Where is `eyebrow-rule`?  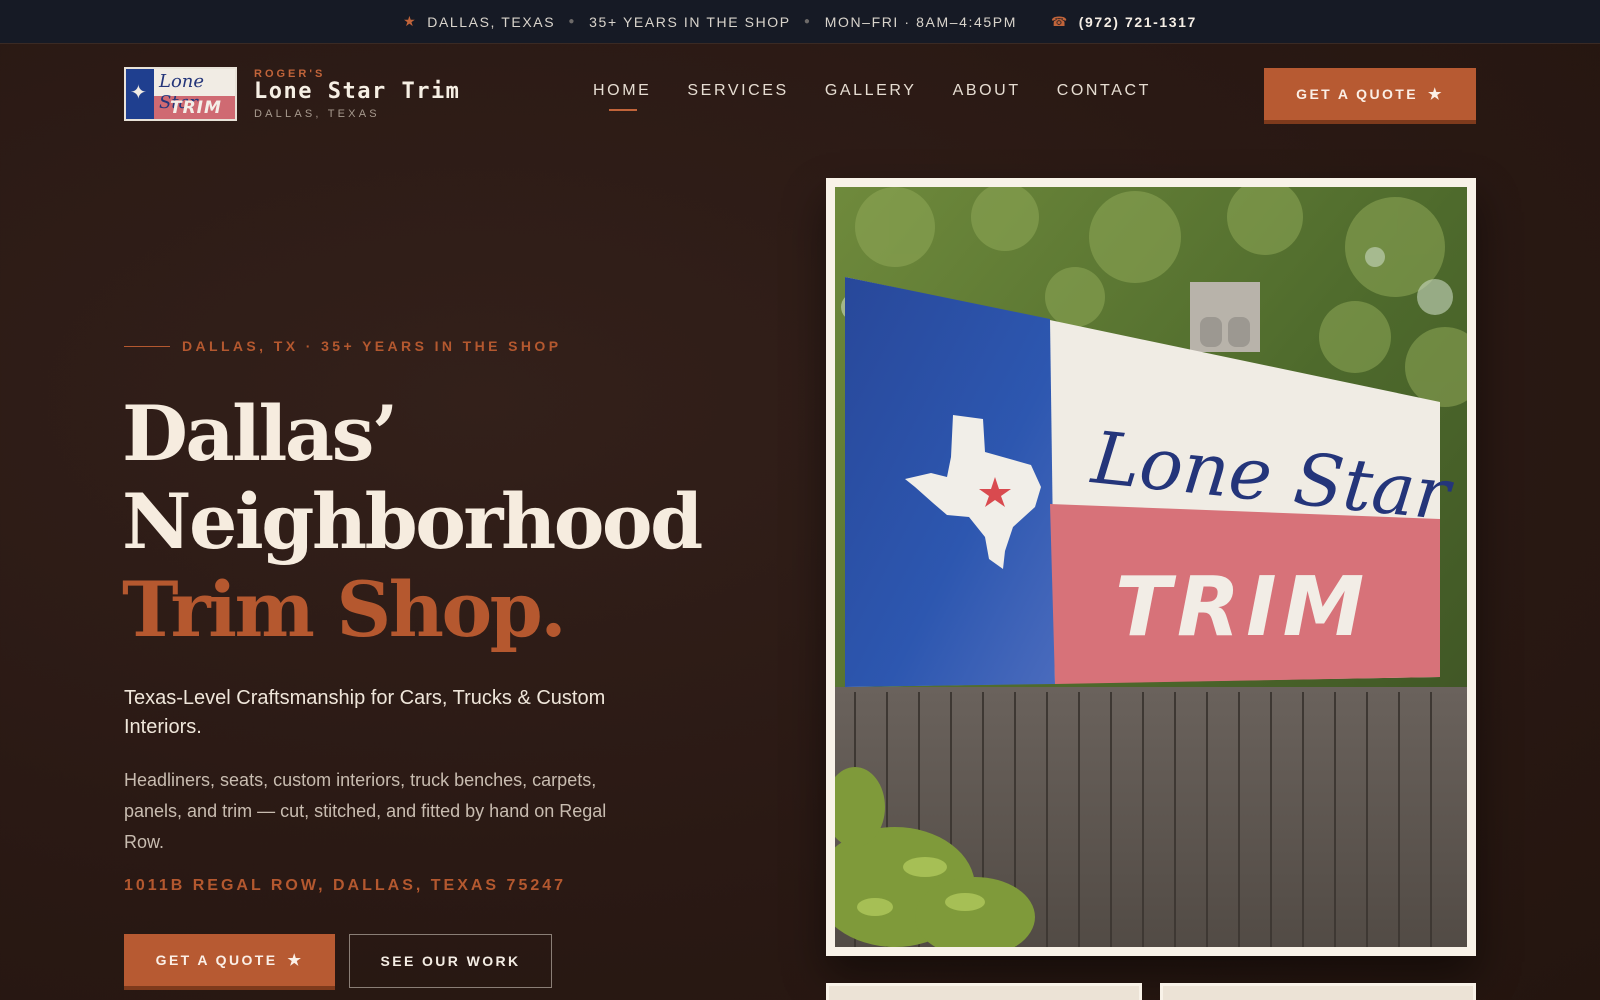 eyebrow-rule is located at coordinates (147, 346).